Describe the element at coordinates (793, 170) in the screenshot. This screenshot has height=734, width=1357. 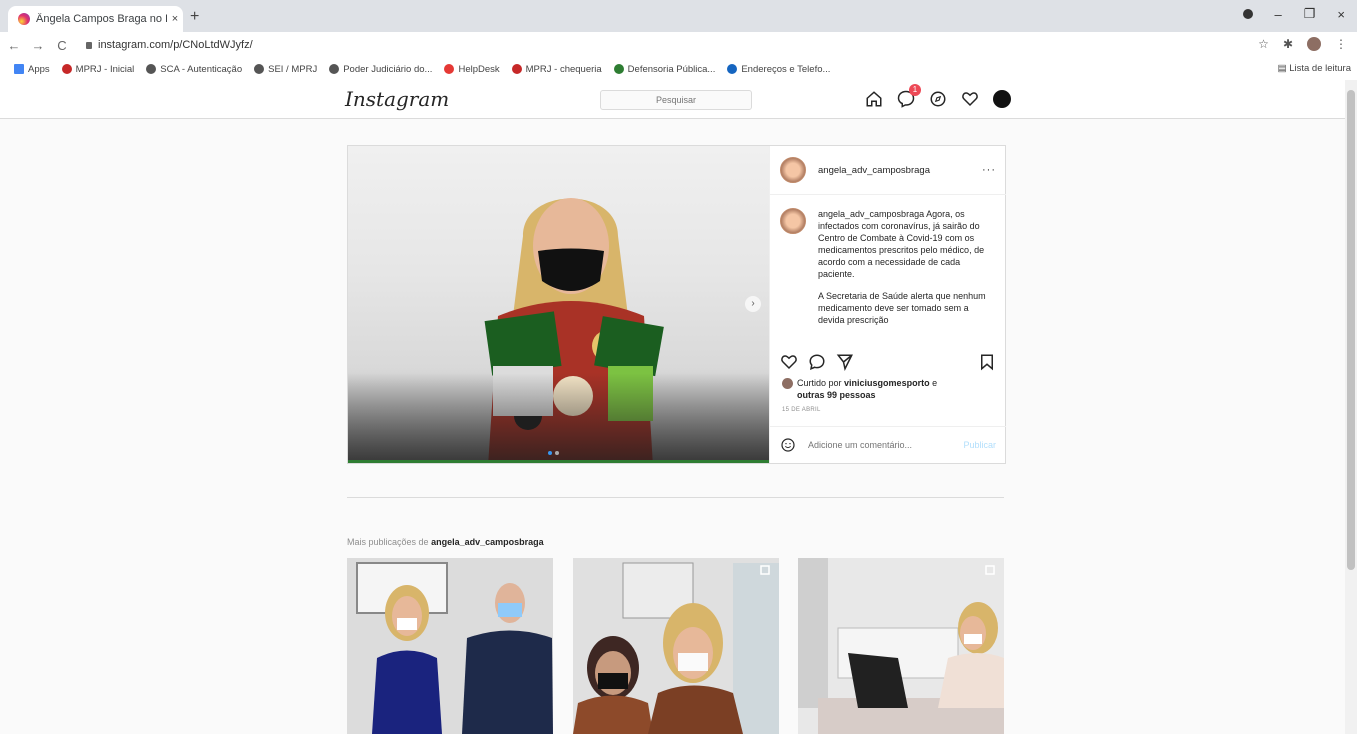
I see `author-avatar` at that location.